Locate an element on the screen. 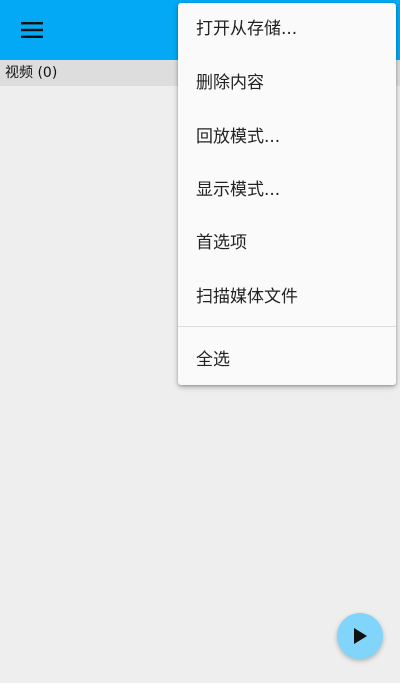 The height and width of the screenshot is (683, 400). play-fab-button is located at coordinates (360, 636).